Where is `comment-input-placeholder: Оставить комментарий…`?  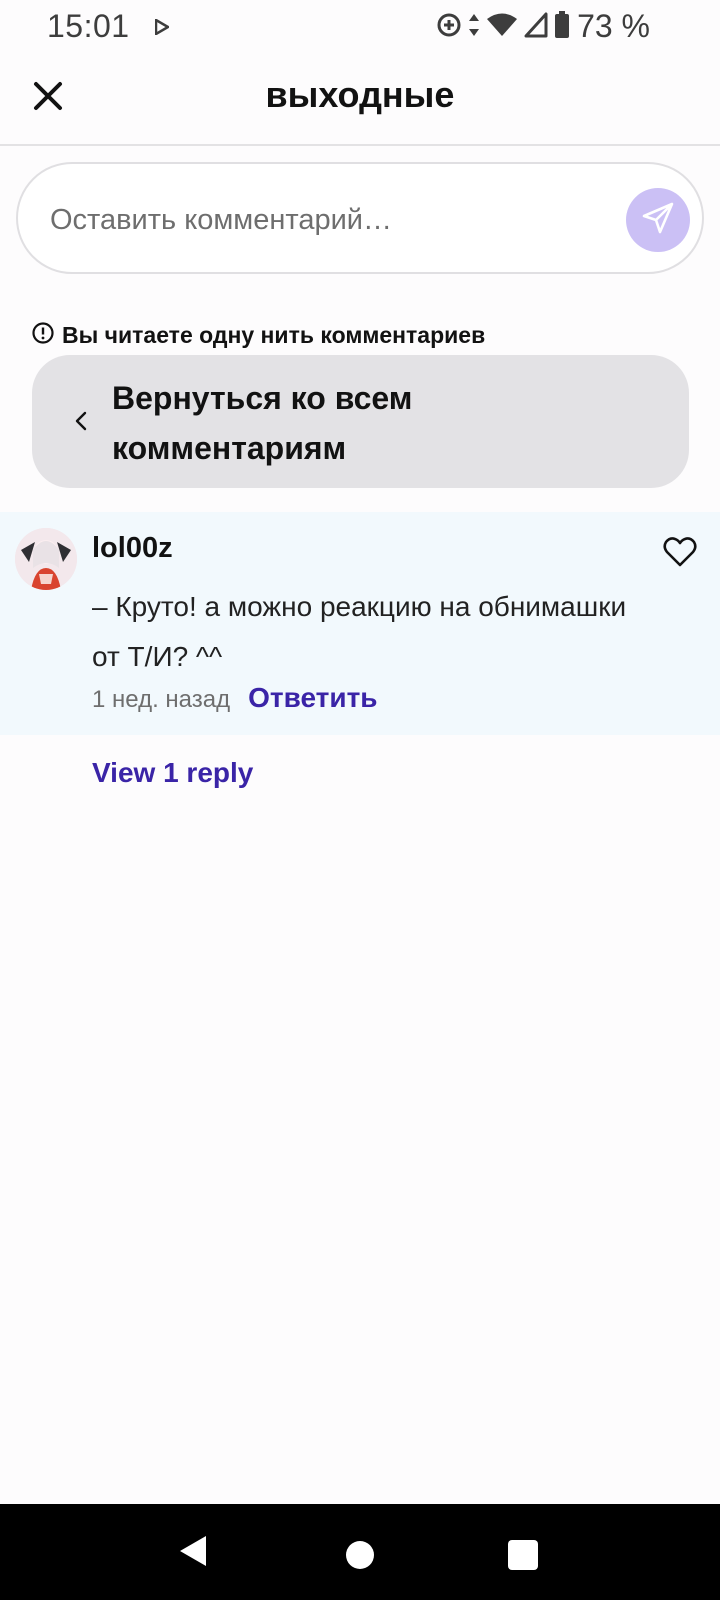
comment-input-placeholder: Оставить комментарий… is located at coordinates (221, 220).